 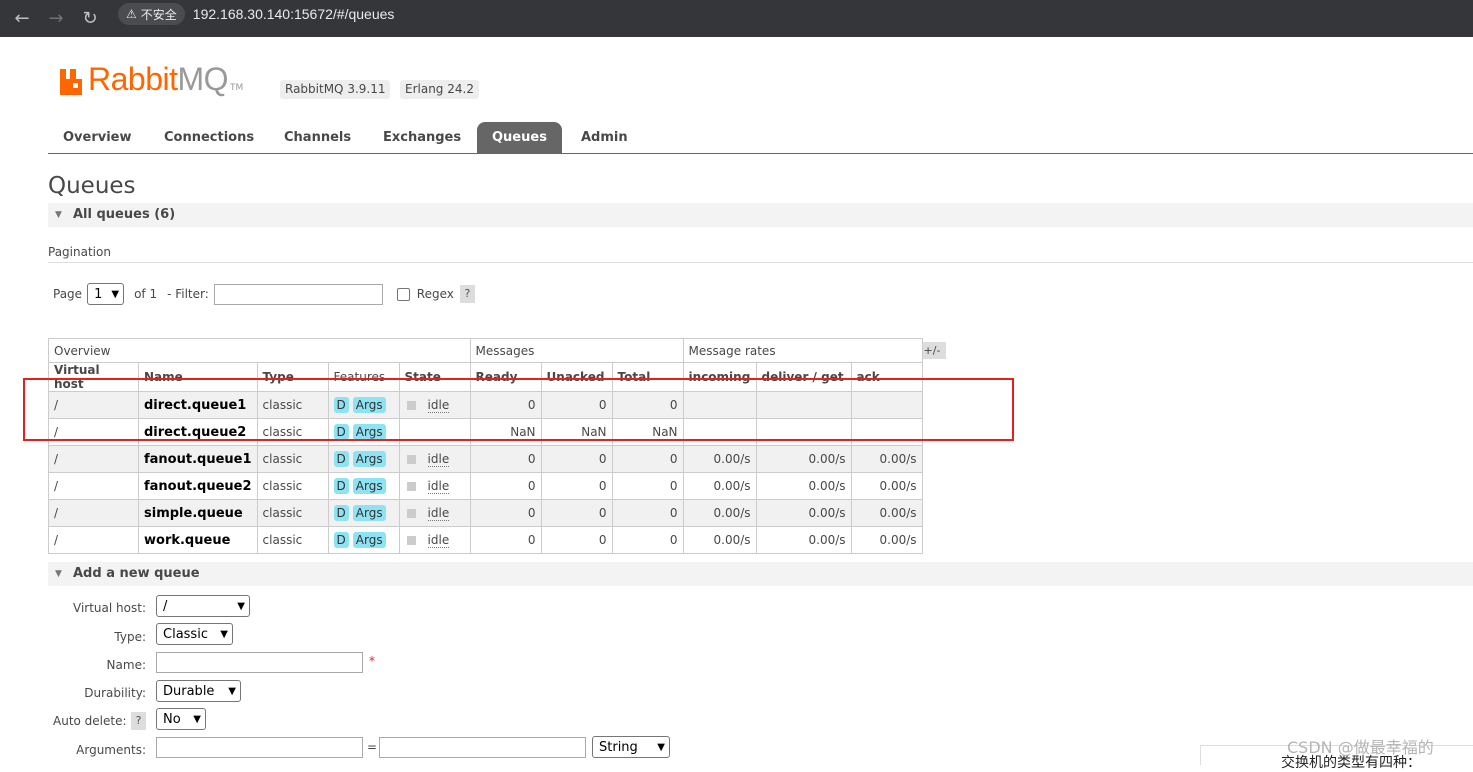 I want to click on regex-label: Regex, so click(x=435, y=294).